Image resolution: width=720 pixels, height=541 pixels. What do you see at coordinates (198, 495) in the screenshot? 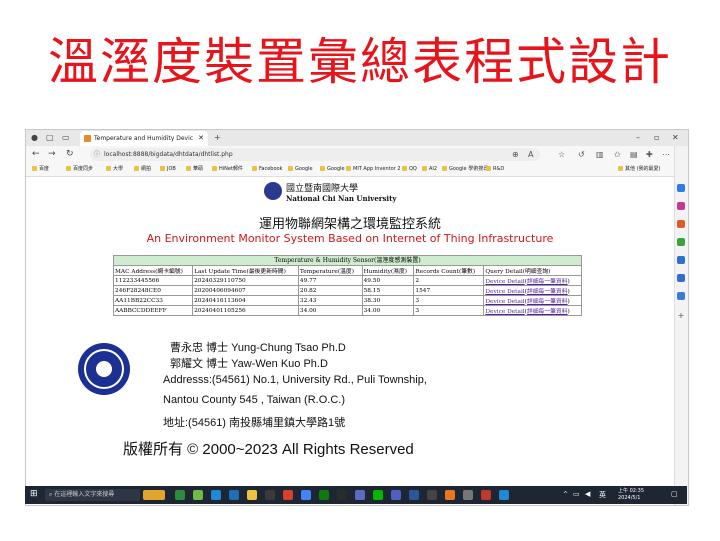
I see `wechat-icon` at bounding box center [198, 495].